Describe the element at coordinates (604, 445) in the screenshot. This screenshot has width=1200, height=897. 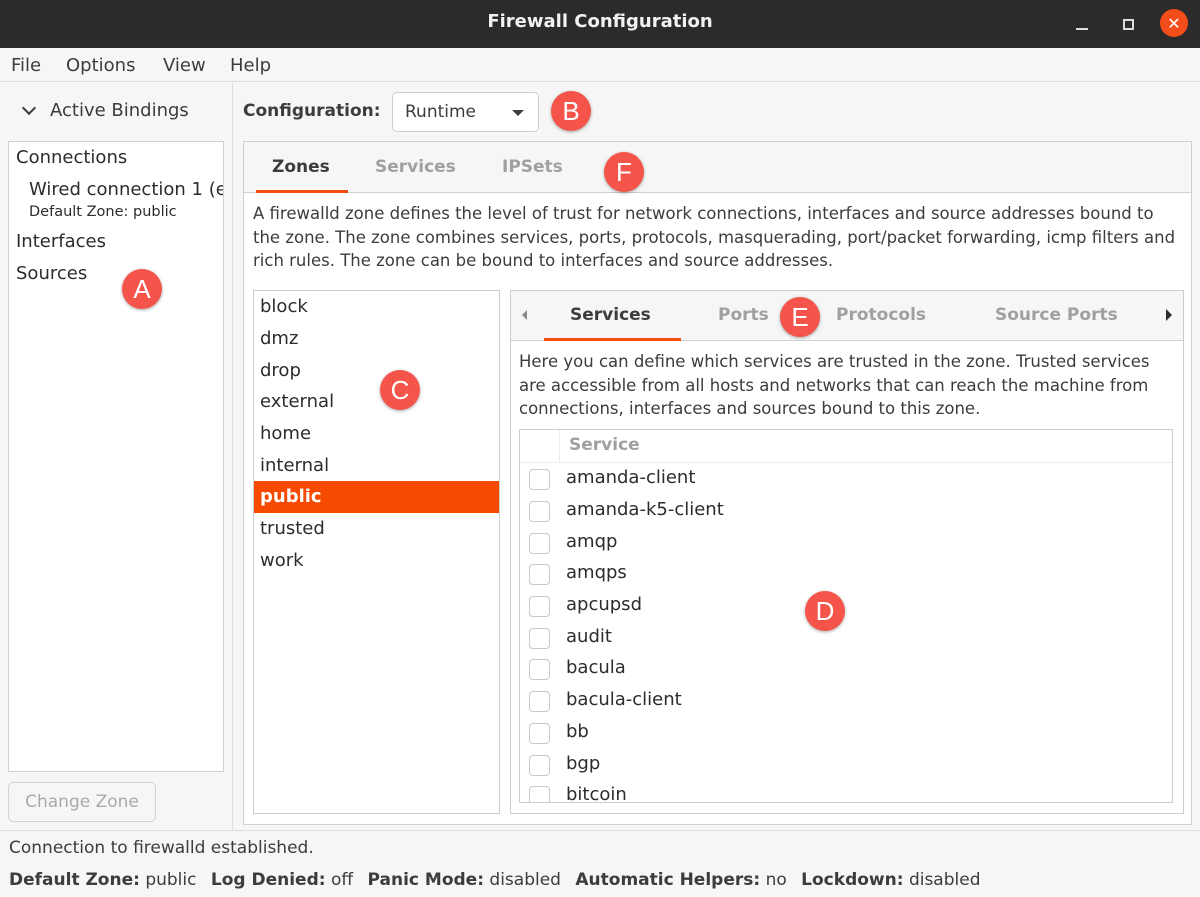
I see `service-column-header: Service` at that location.